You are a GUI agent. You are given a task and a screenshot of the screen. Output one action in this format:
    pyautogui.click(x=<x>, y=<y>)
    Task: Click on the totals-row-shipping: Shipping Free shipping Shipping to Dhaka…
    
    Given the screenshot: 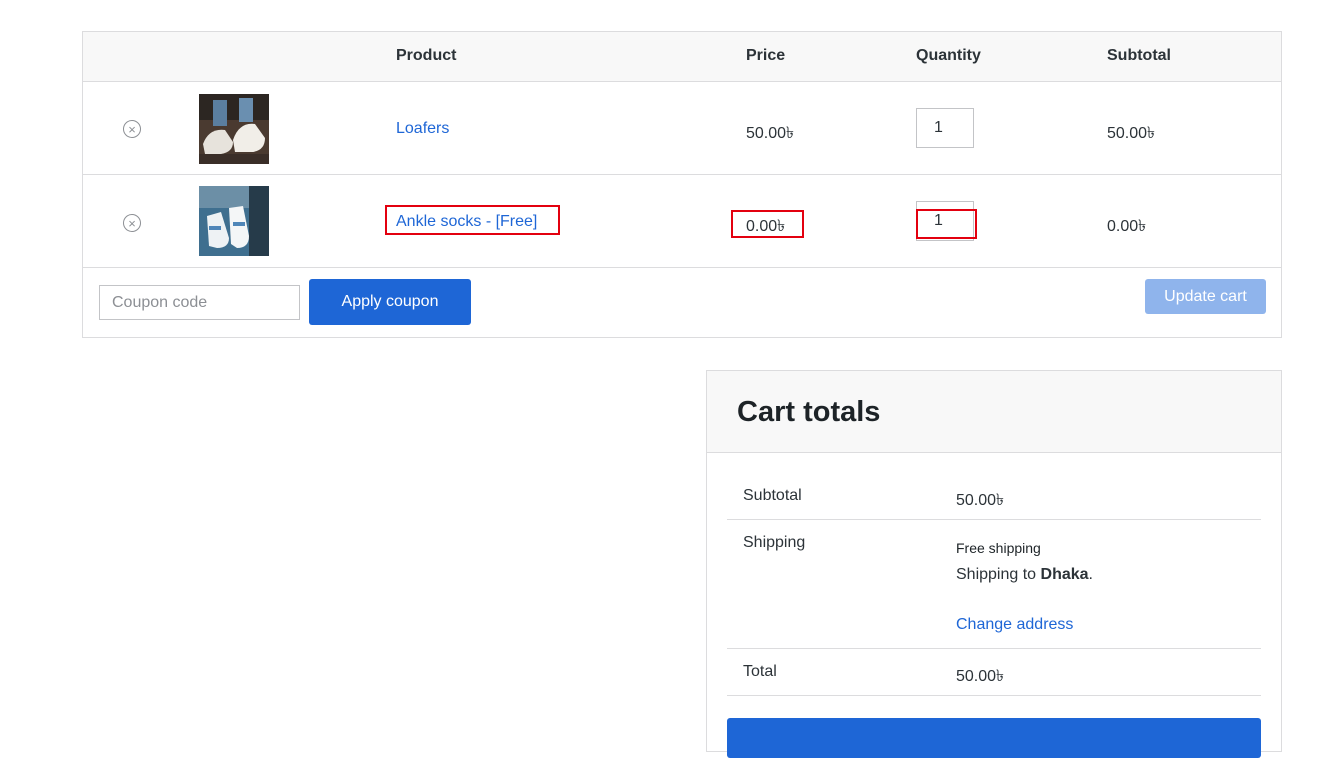 What is the action you would take?
    pyautogui.click(x=994, y=584)
    